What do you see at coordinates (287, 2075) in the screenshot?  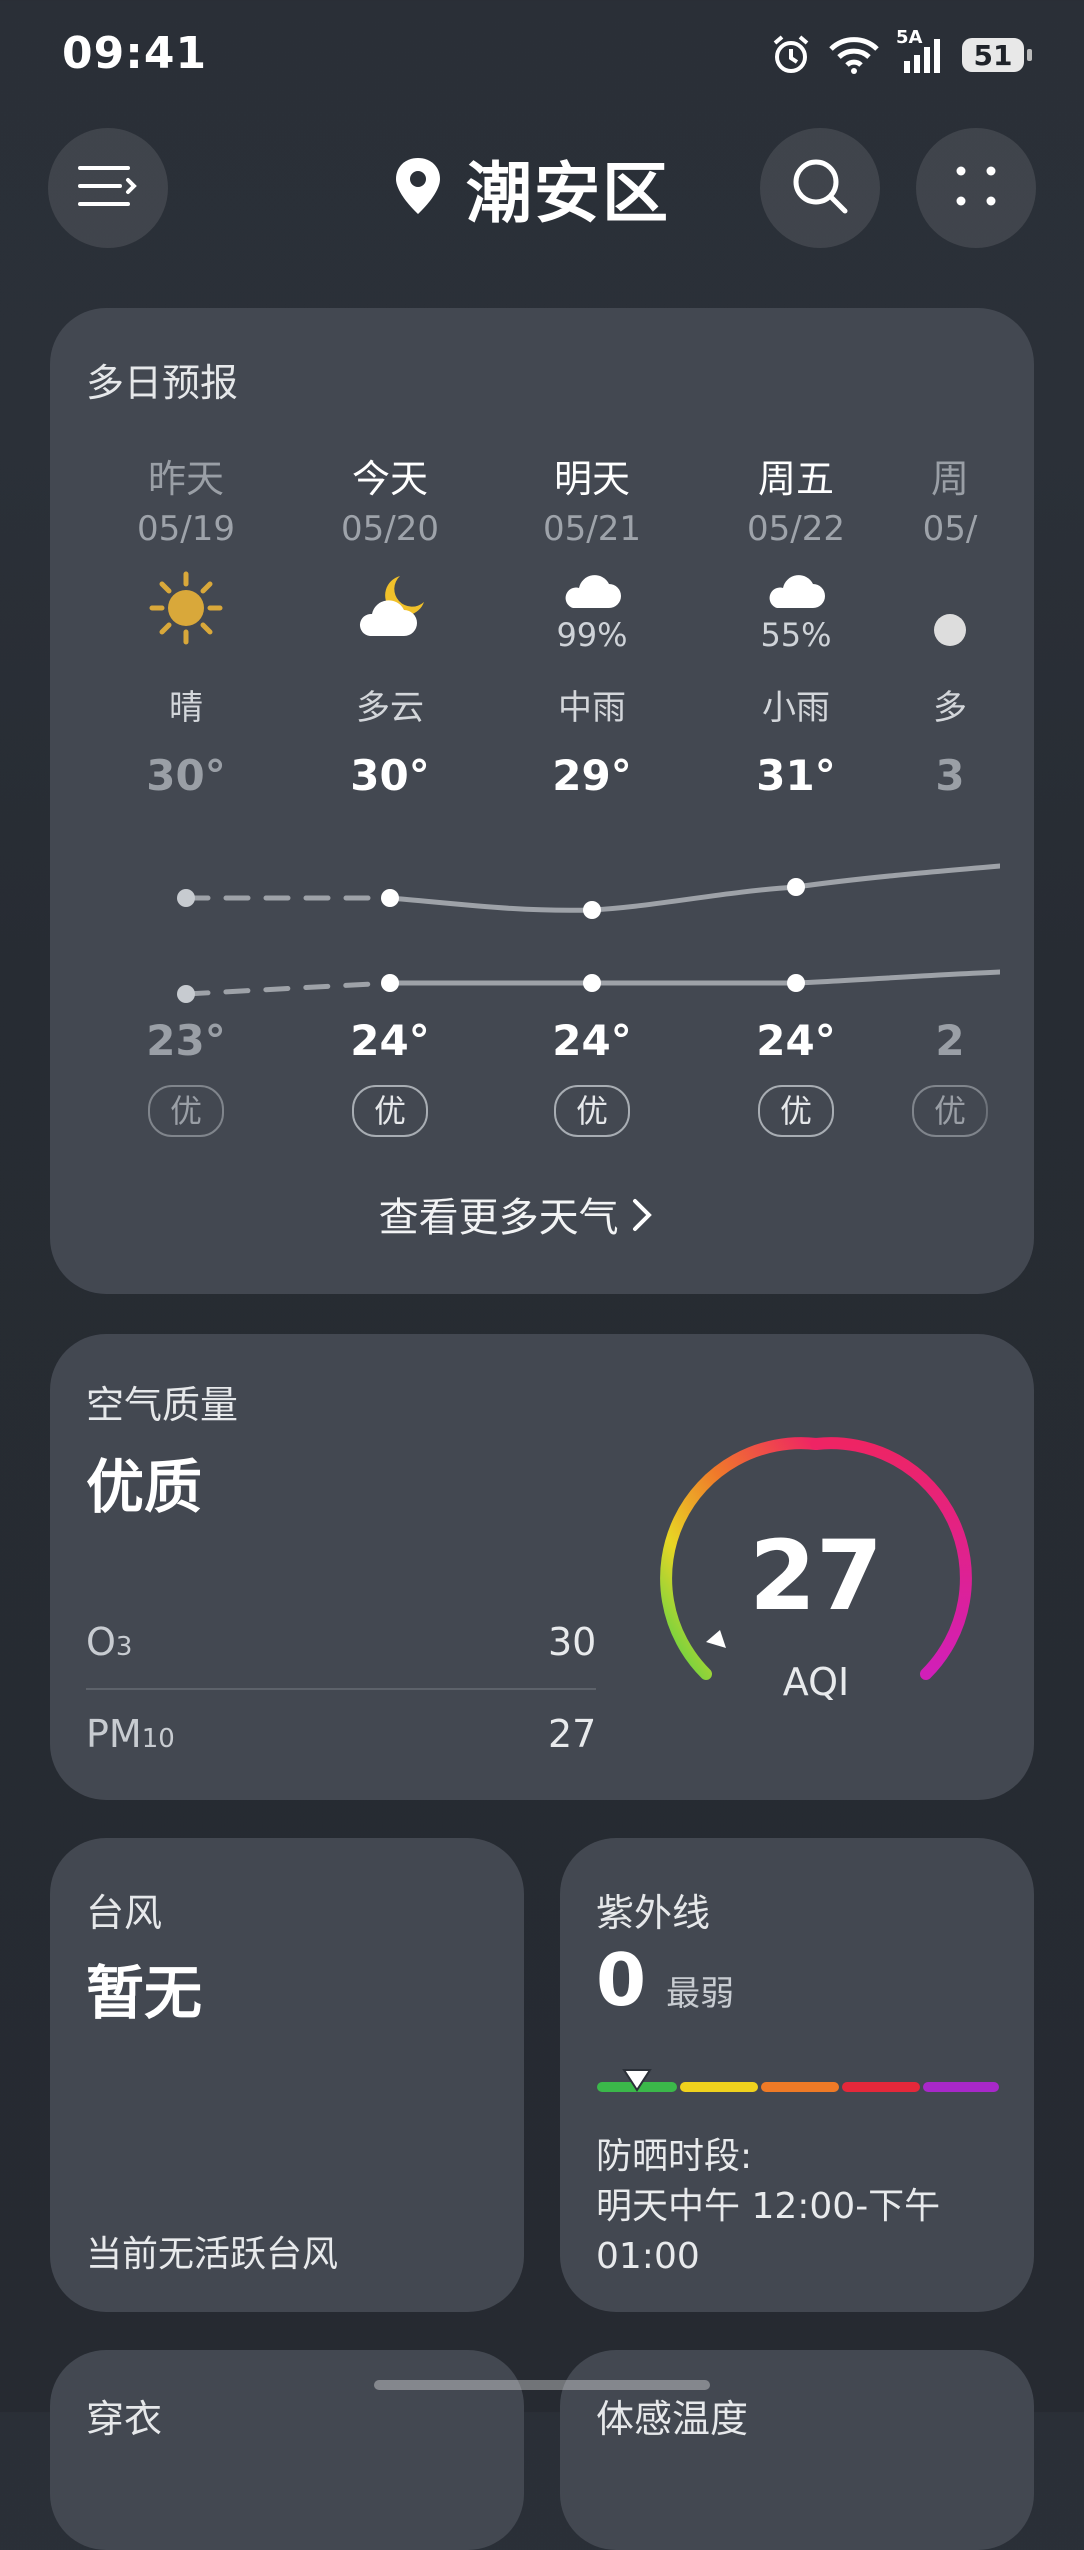 I see `typhoon-card: 台风 暂无 当前无活跃台风` at bounding box center [287, 2075].